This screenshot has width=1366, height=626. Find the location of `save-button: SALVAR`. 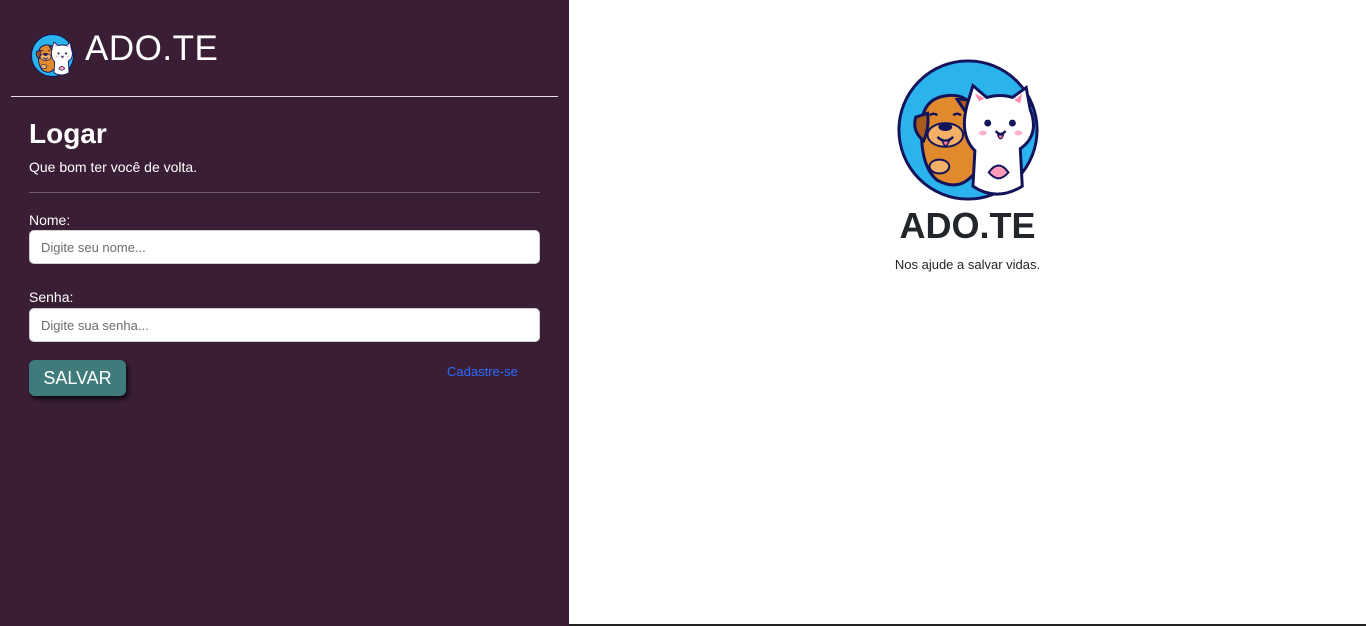

save-button: SALVAR is located at coordinates (77, 378).